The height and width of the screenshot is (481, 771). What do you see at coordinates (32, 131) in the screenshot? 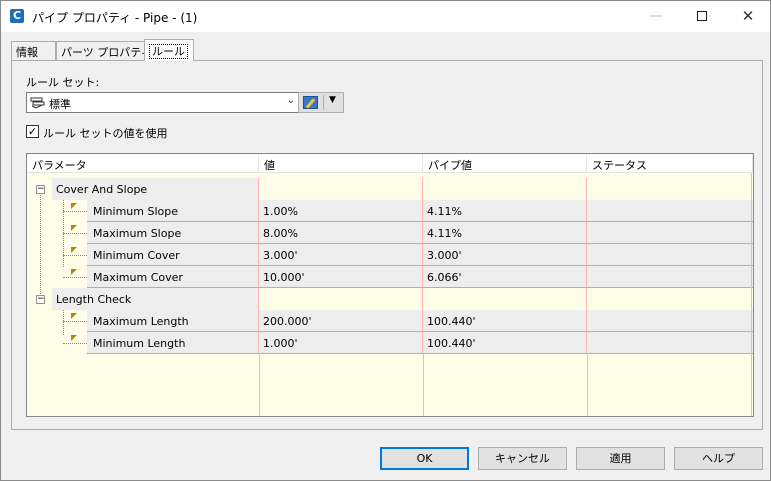
I see `use-ruleset-values-checkbox: ✓` at bounding box center [32, 131].